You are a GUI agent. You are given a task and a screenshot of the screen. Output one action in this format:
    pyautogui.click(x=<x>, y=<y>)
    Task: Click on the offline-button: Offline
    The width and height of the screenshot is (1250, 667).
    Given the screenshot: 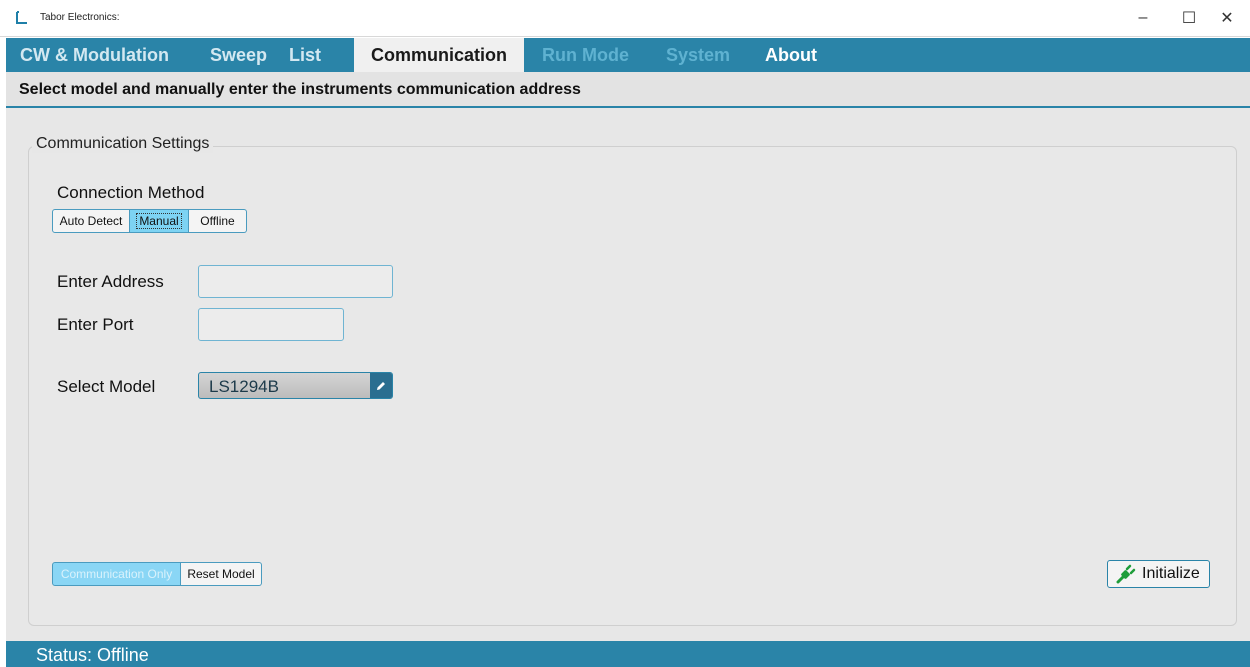 What is the action you would take?
    pyautogui.click(x=218, y=221)
    